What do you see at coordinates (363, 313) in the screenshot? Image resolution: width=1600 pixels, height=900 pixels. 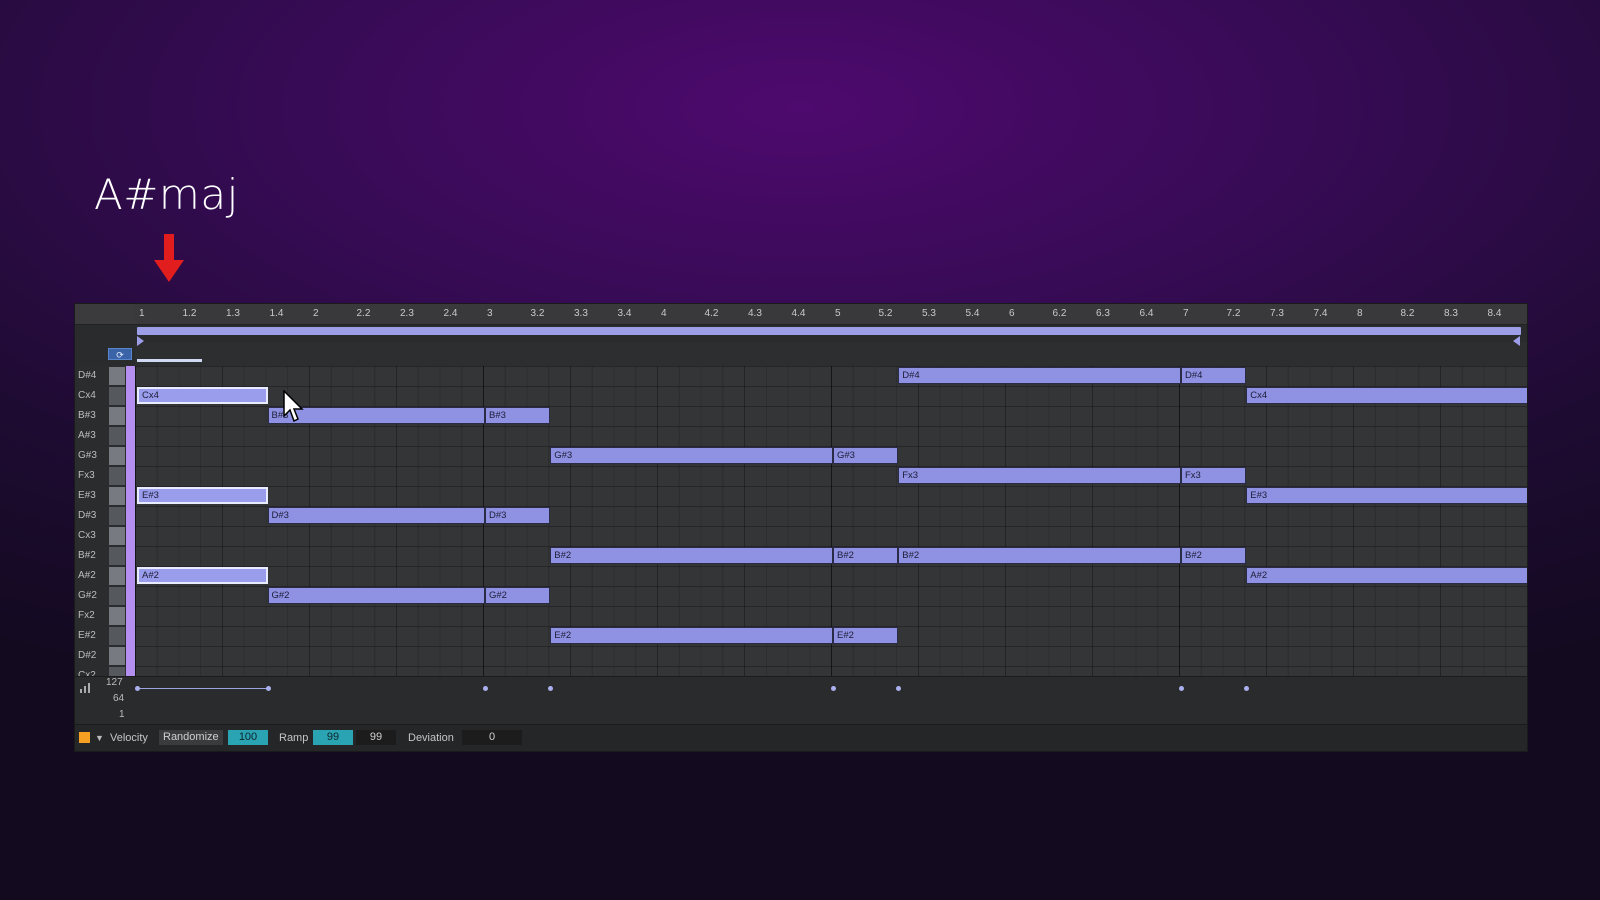 I see `ruler-label: 2.2` at bounding box center [363, 313].